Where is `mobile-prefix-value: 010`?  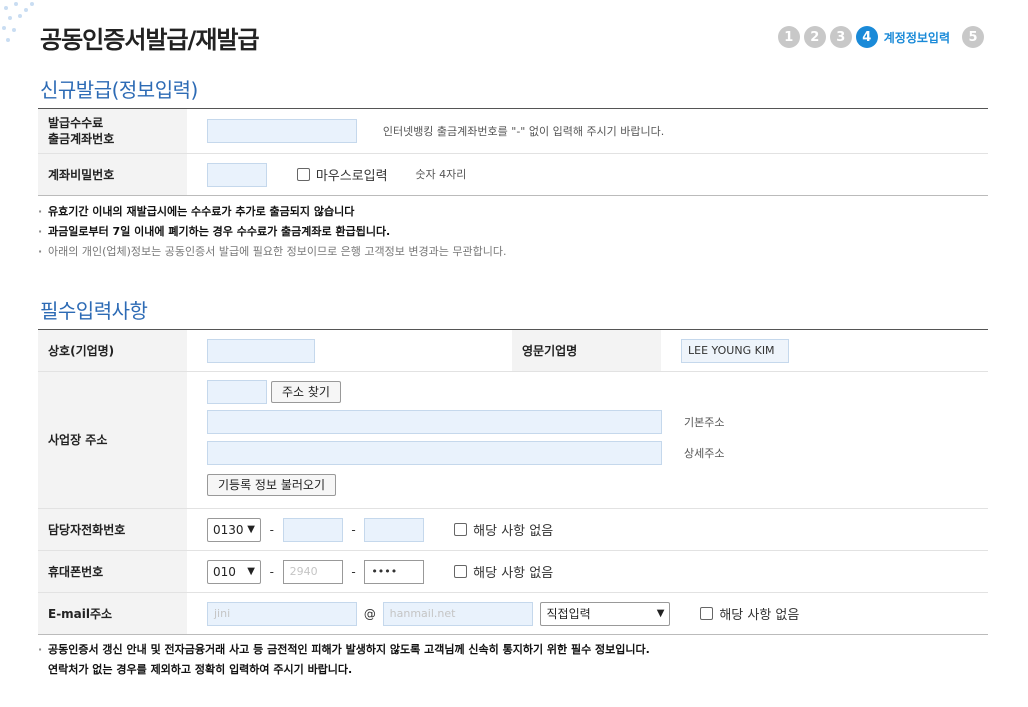 mobile-prefix-value: 010 is located at coordinates (224, 571).